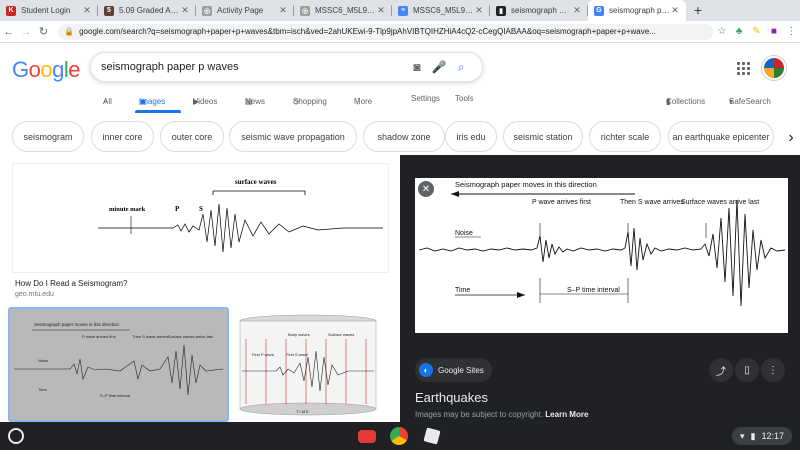 This screenshot has height=450, width=800. Describe the element at coordinates (791, 31) in the screenshot. I see `menu-kebab-icon: ⋮` at that location.